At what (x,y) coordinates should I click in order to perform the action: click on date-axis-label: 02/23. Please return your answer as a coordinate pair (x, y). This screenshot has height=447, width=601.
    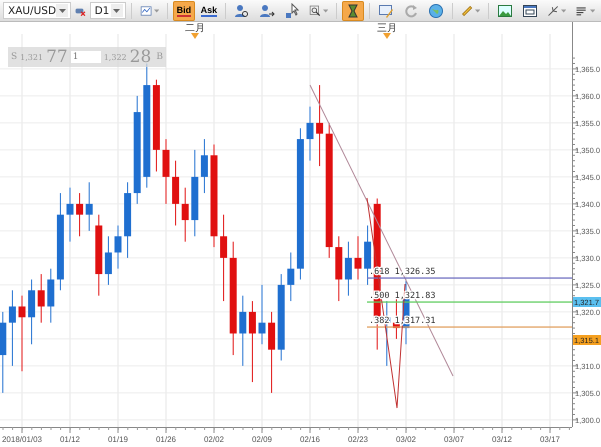
    Looking at the image, I should click on (358, 439).